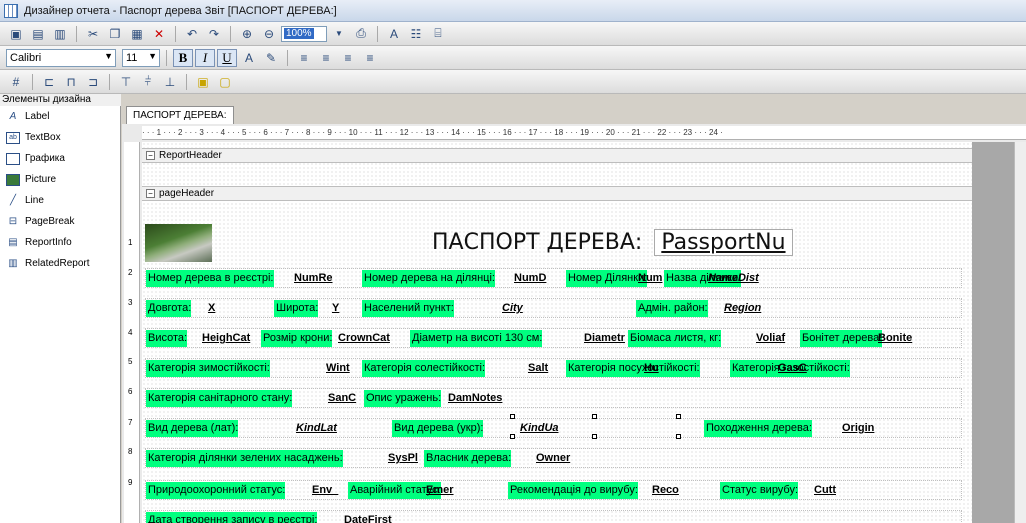 The height and width of the screenshot is (523, 1026). What do you see at coordinates (342, 398) in the screenshot?
I see `data-field: SanC` at bounding box center [342, 398].